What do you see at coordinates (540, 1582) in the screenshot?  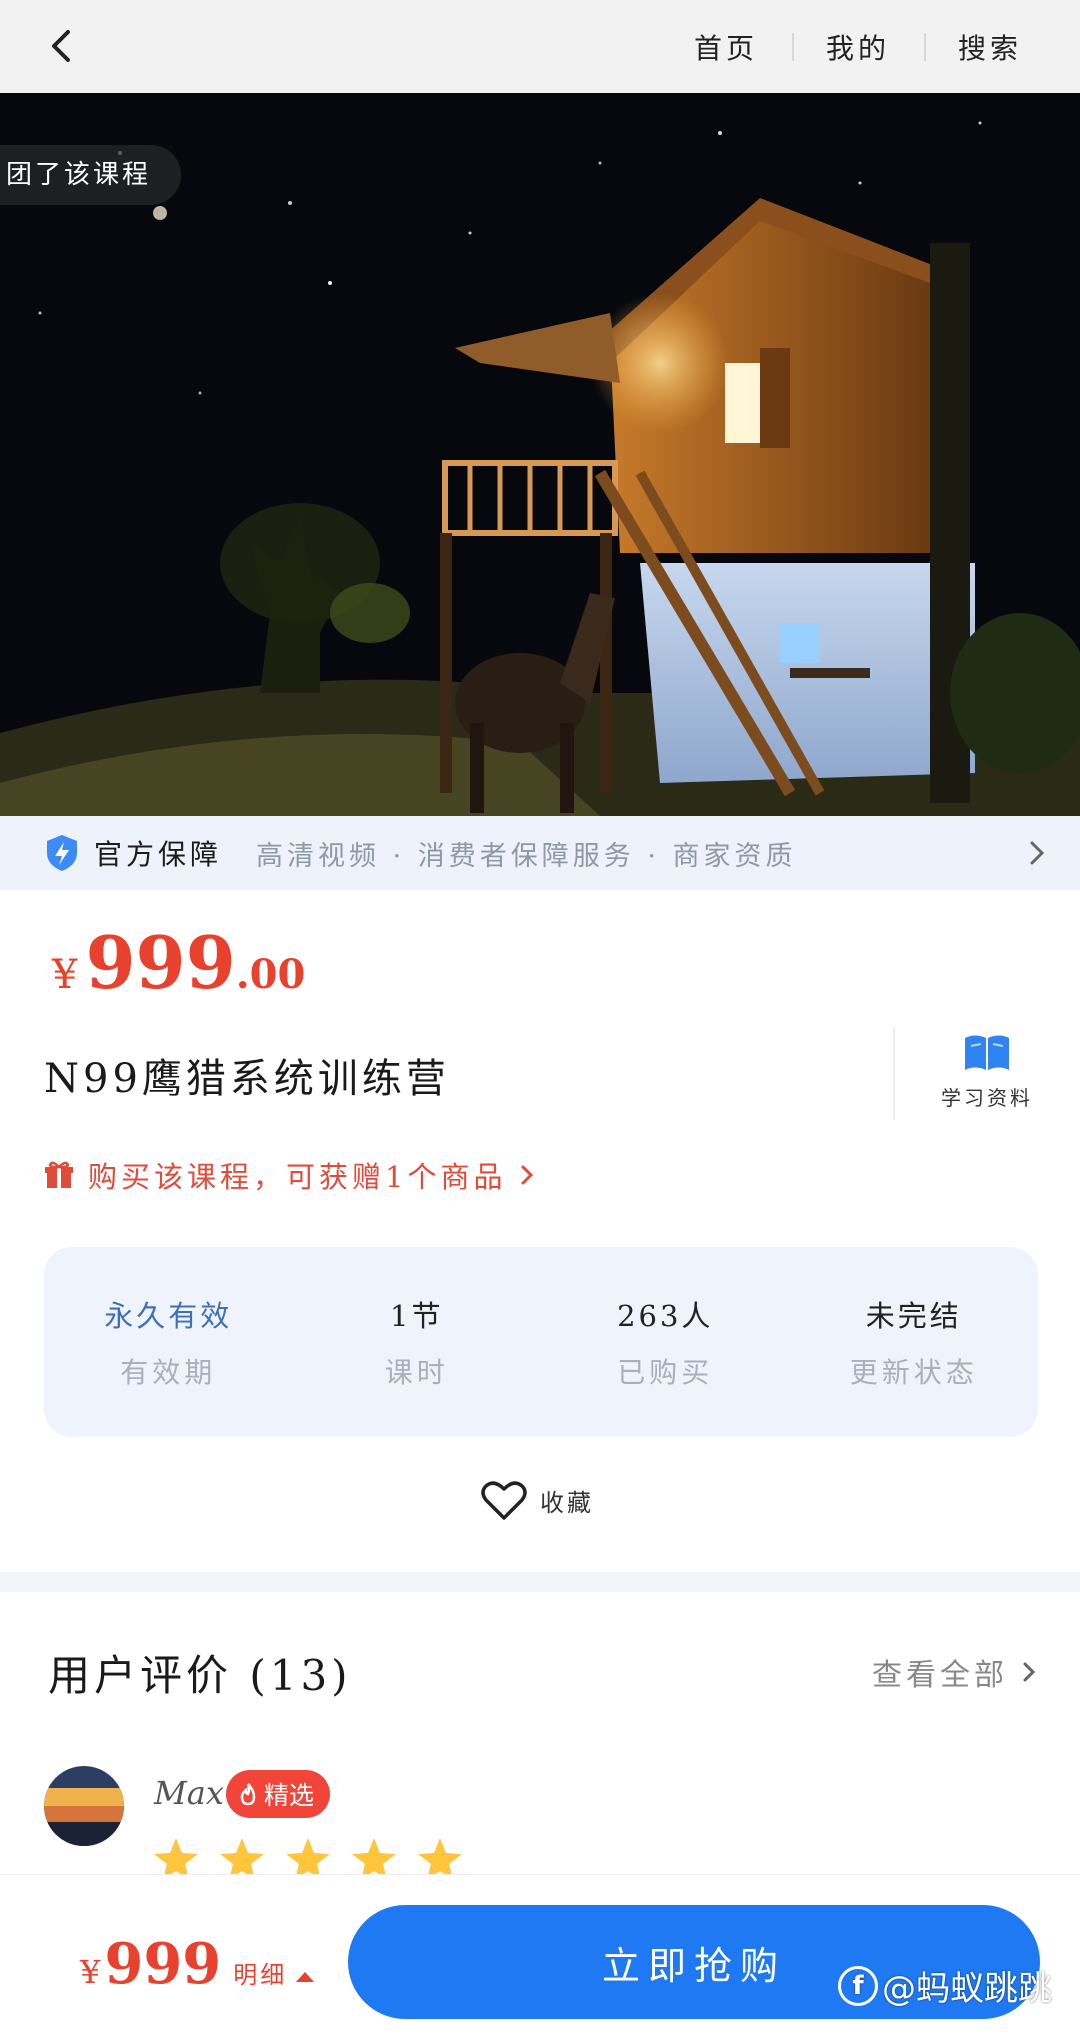 I see `section-divider` at bounding box center [540, 1582].